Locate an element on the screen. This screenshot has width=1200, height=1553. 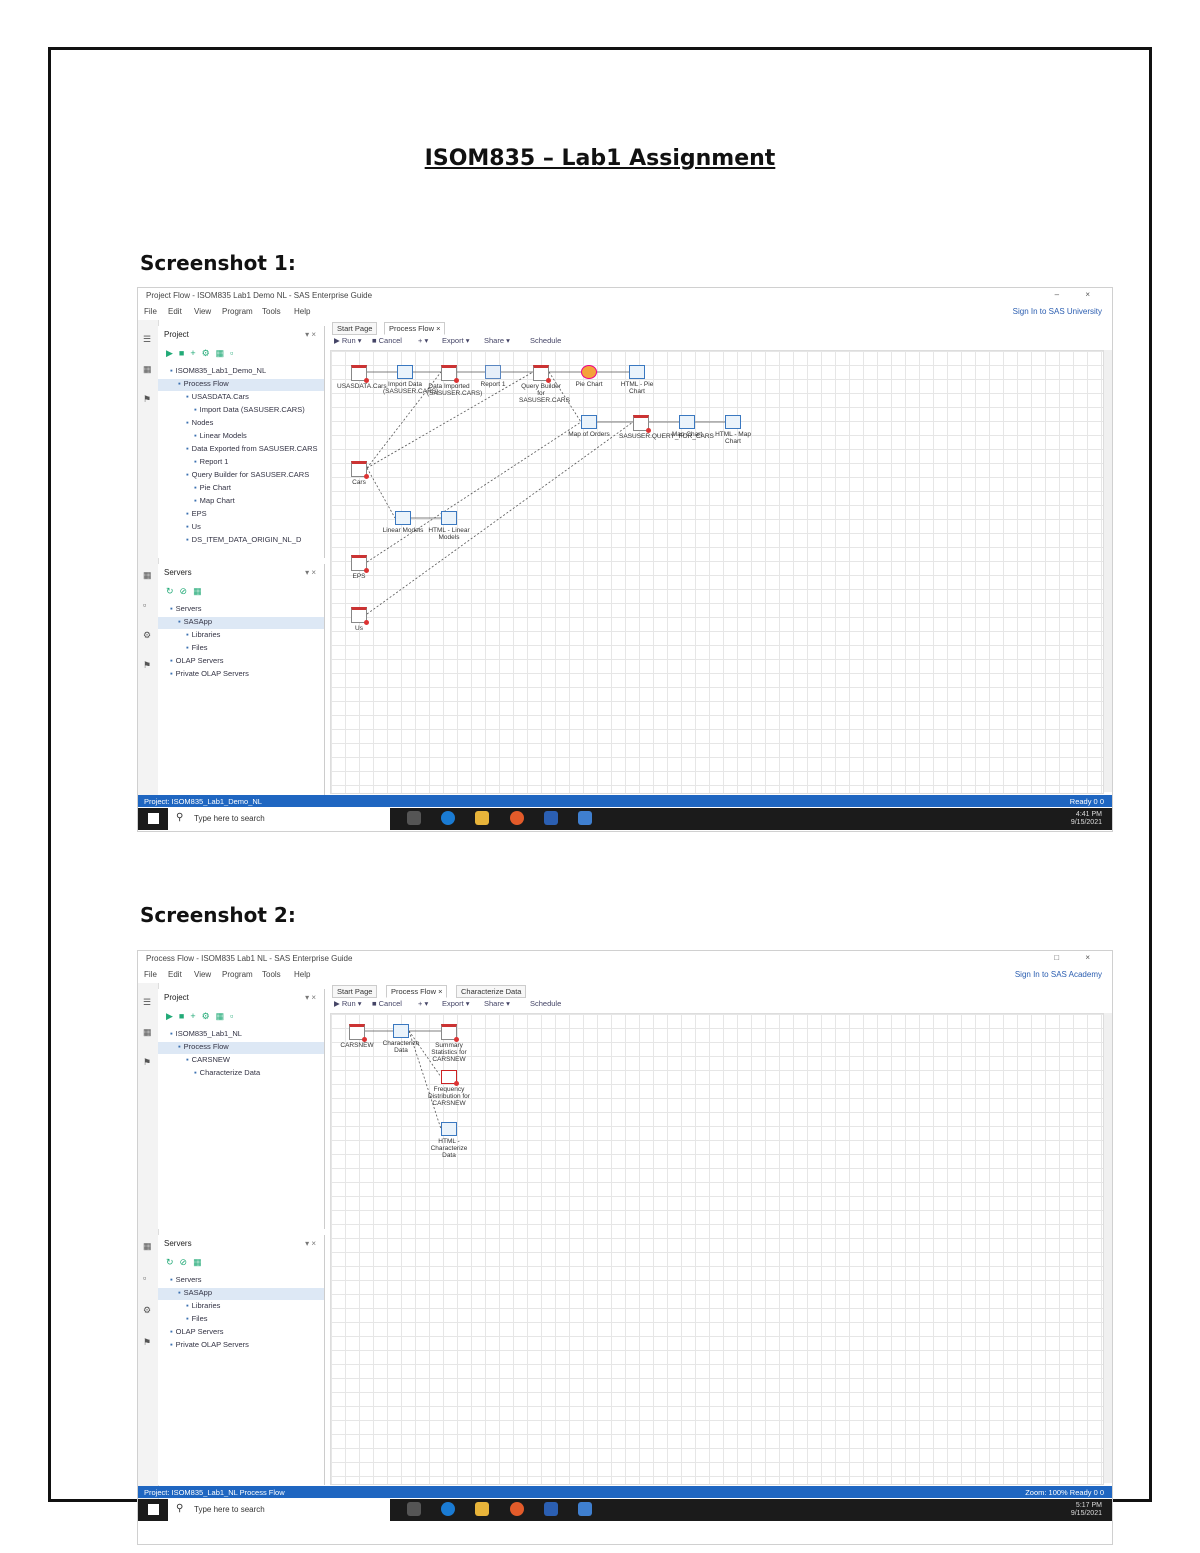
project-icon: ☰ is located at coordinates (148, 339).